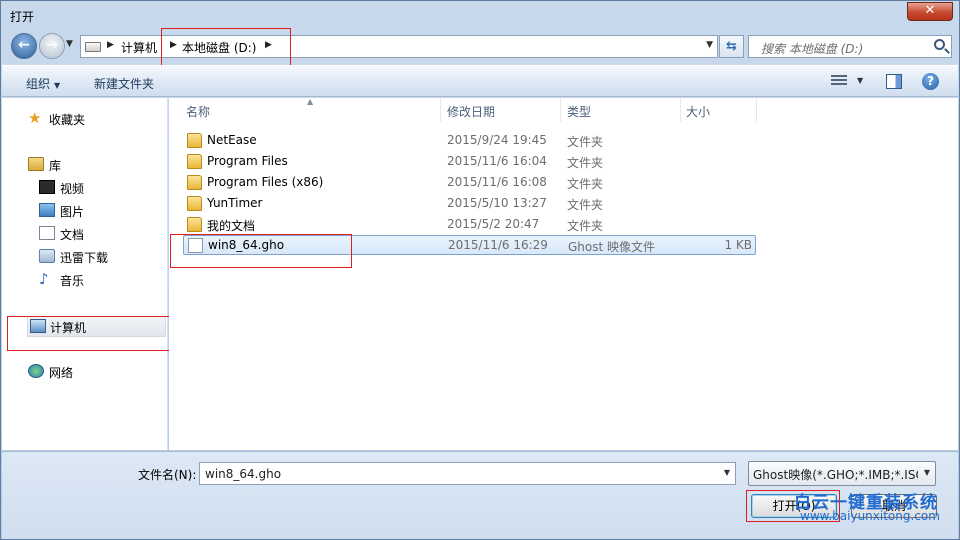 The width and height of the screenshot is (960, 540). I want to click on picture-icon, so click(47, 210).